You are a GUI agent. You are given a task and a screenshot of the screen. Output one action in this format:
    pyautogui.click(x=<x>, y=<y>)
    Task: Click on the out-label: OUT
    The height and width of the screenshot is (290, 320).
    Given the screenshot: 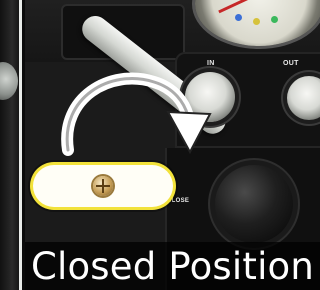 What is the action you would take?
    pyautogui.click(x=291, y=63)
    